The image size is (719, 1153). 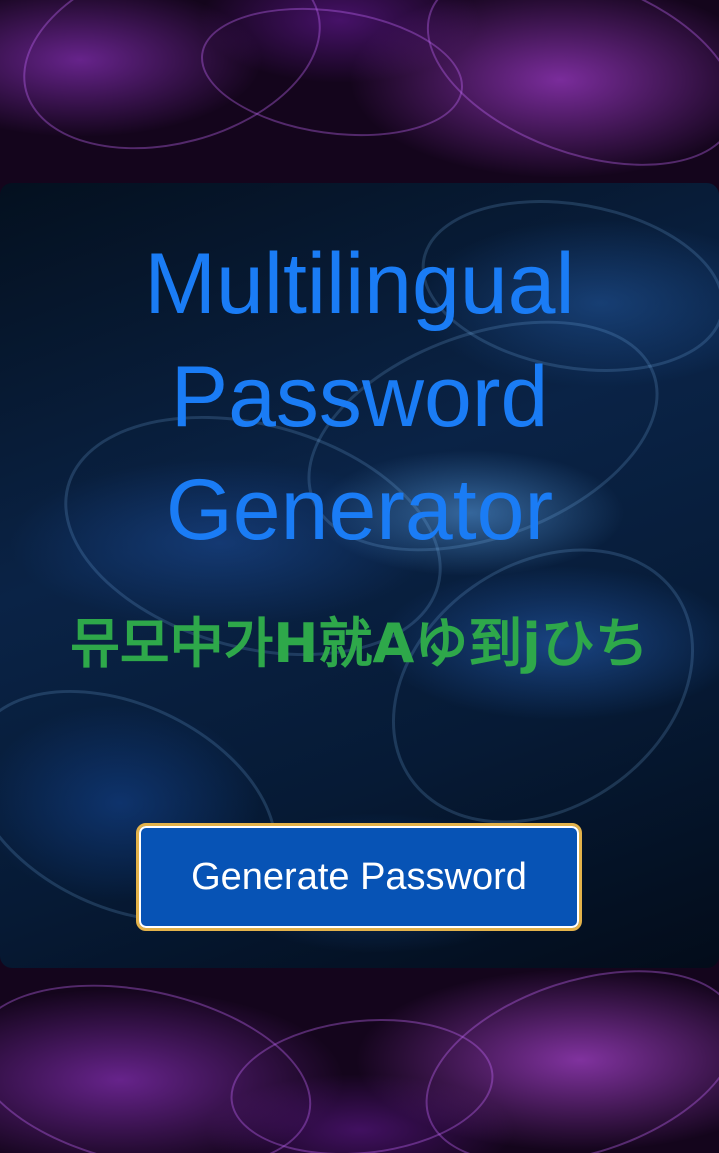 What do you see at coordinates (359, 643) in the screenshot?
I see `generated-password: 뮤모中가H就Aゆ到jひち` at bounding box center [359, 643].